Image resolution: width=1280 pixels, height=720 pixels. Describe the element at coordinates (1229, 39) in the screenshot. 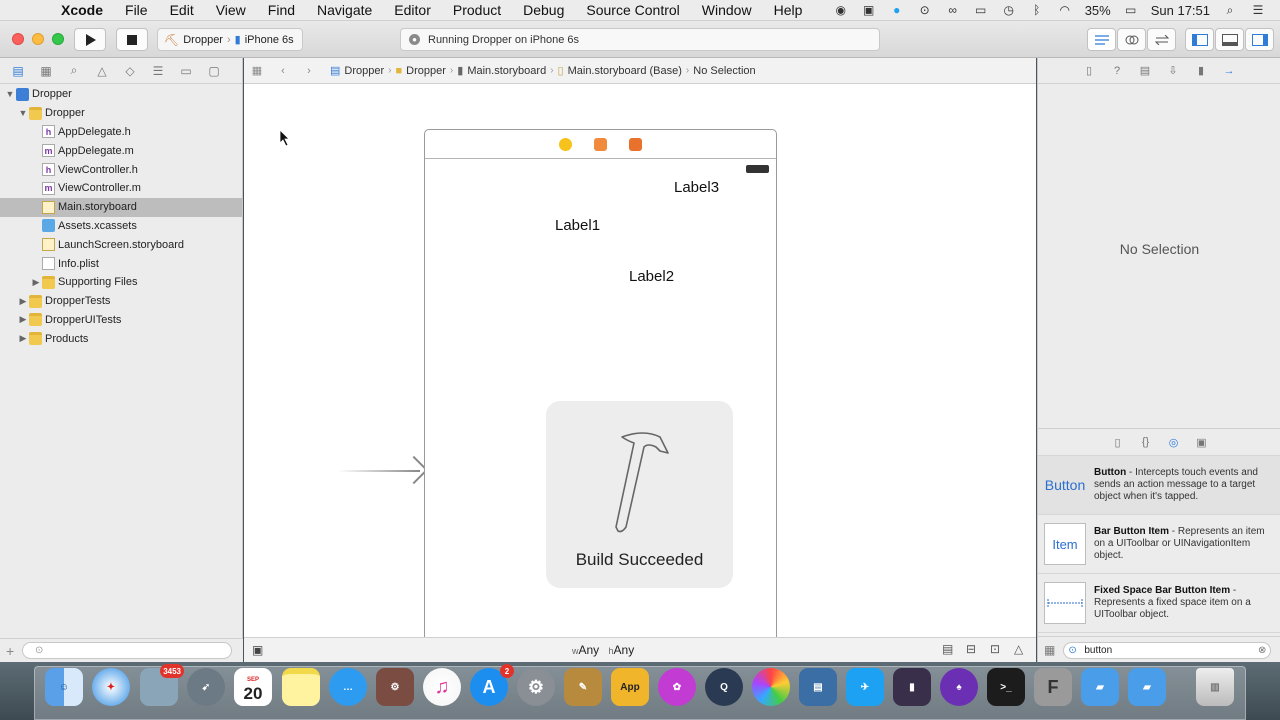

I see `toggle-debug-area-button` at that location.